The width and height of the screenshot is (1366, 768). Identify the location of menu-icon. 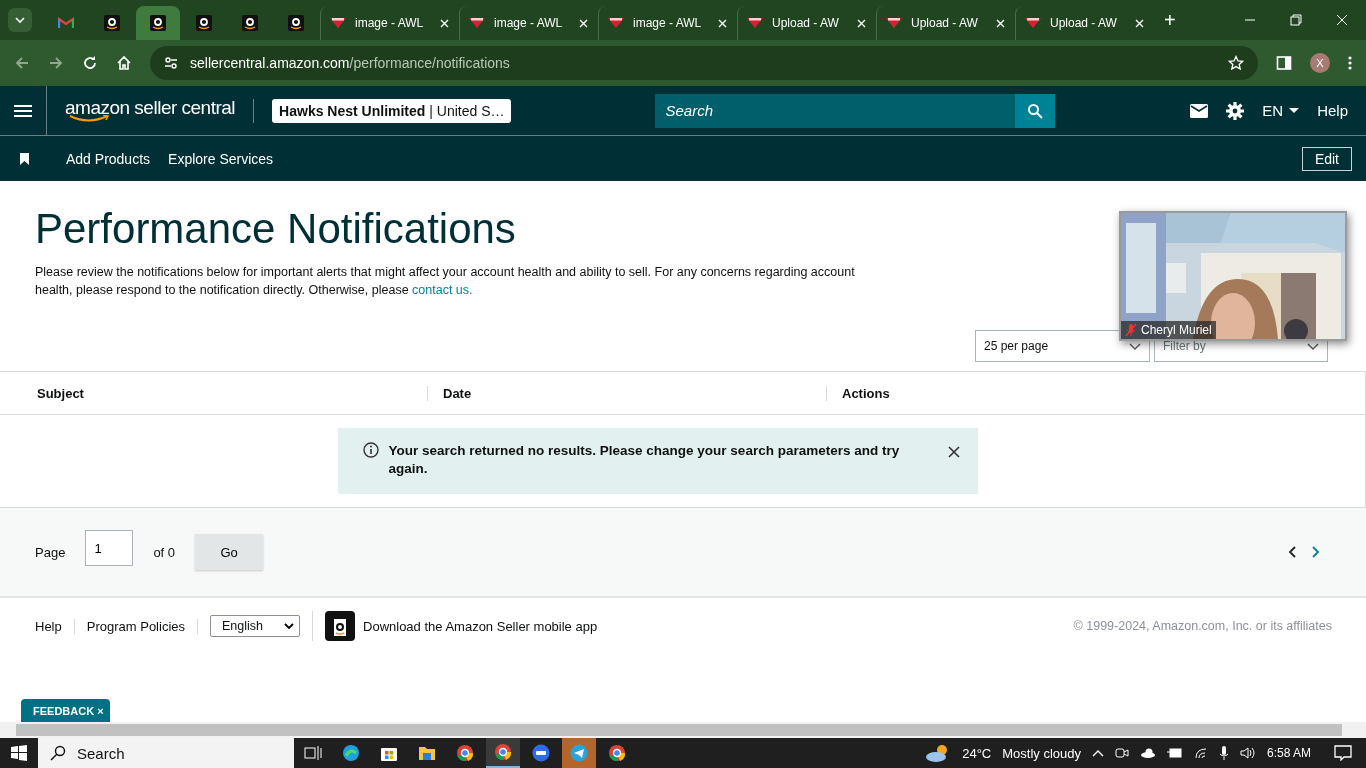
(23, 110).